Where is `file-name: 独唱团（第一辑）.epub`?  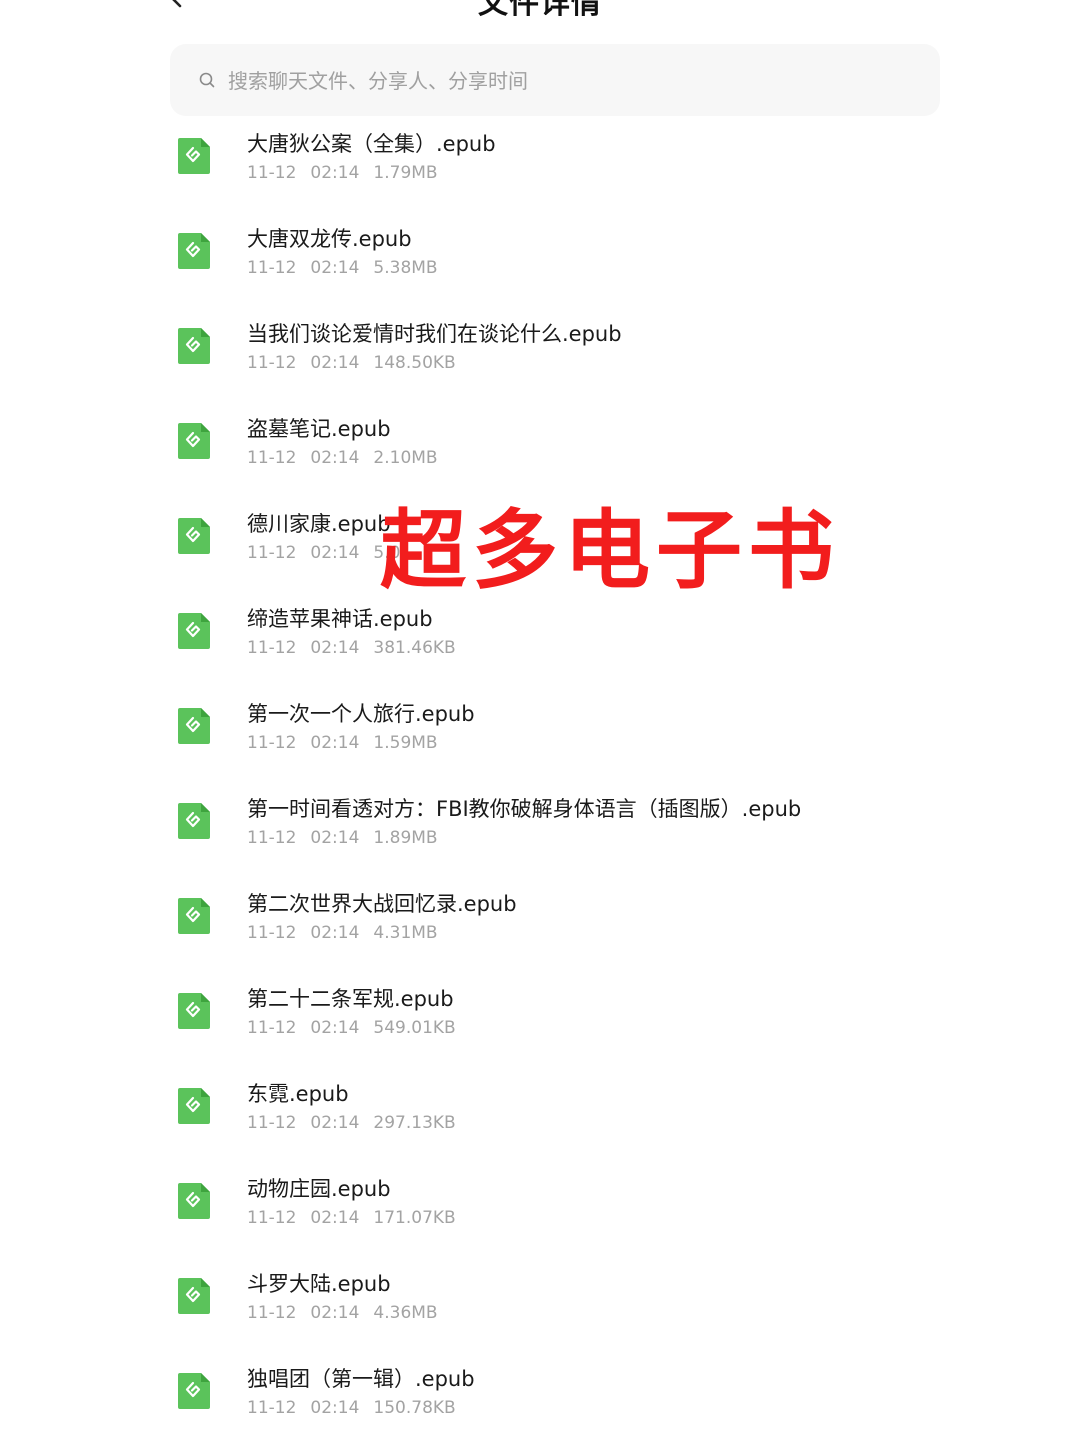
file-name: 独唱团（第一辑）.epub is located at coordinates (361, 1379).